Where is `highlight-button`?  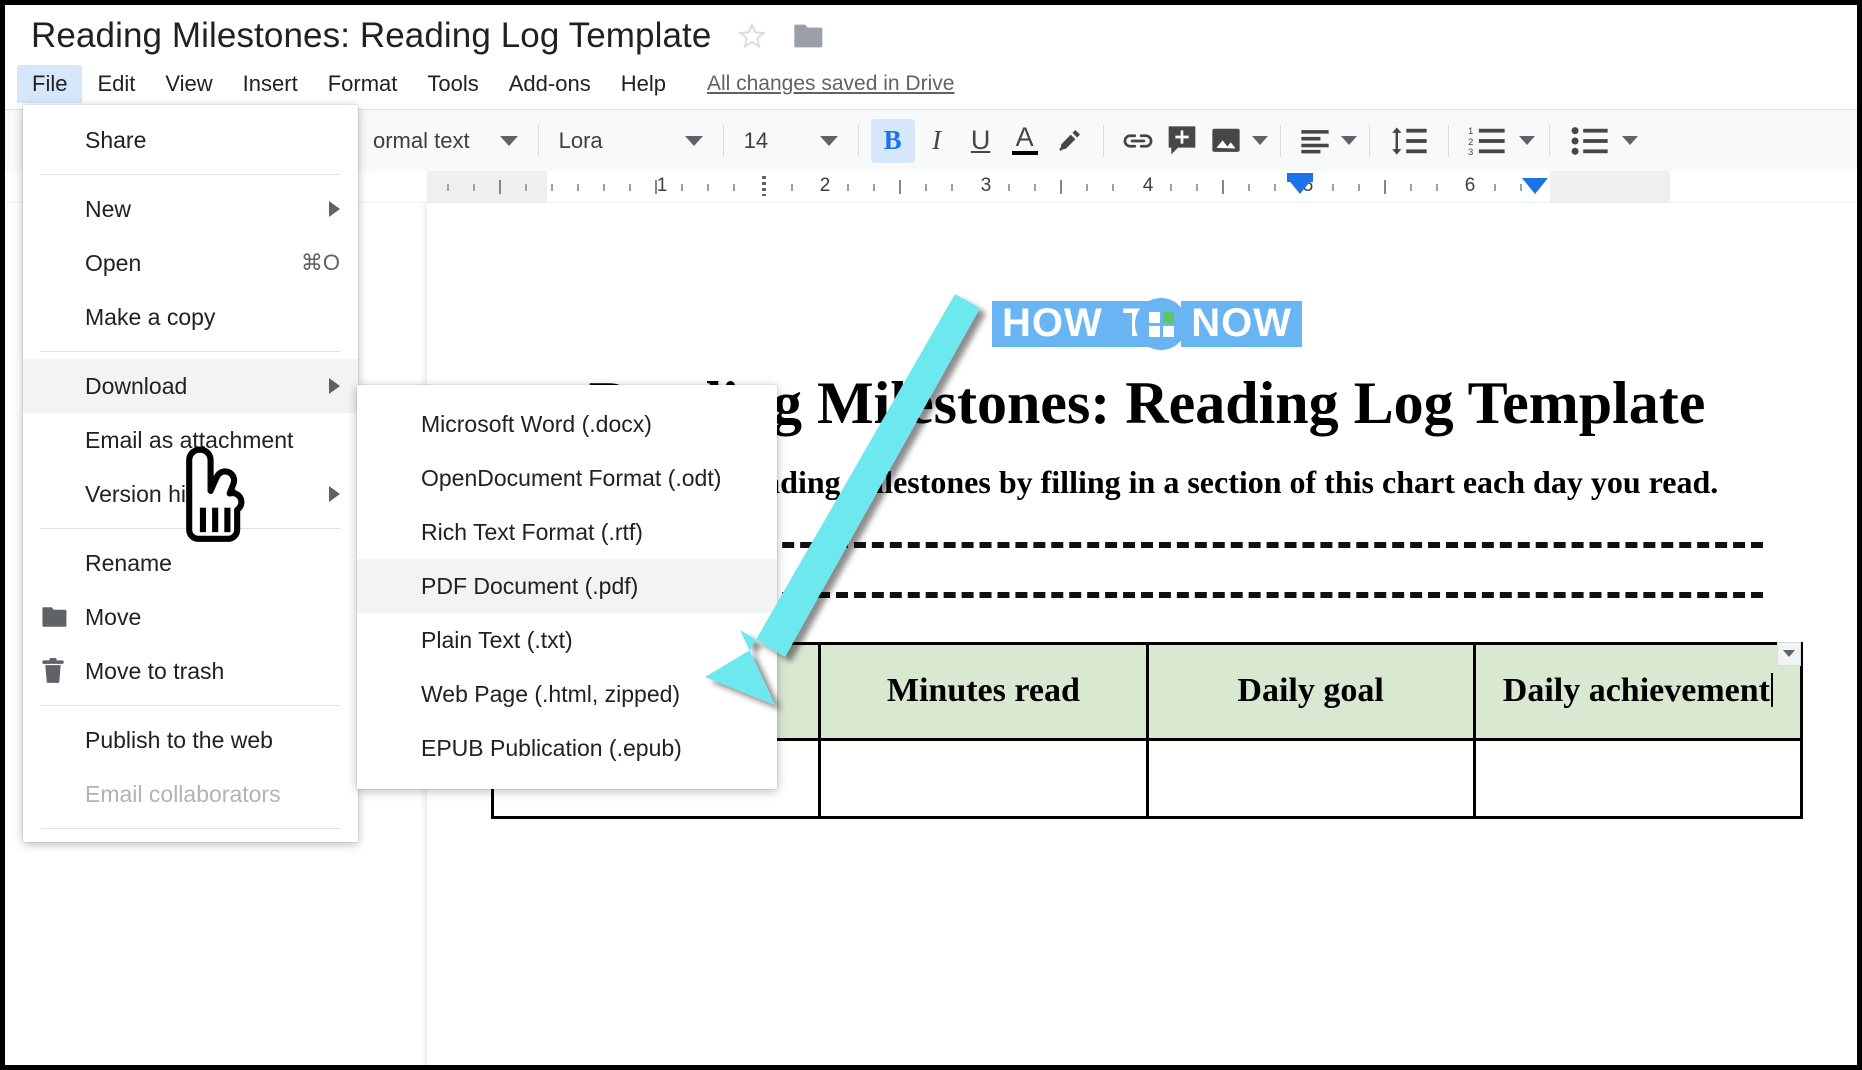 highlight-button is located at coordinates (1069, 141).